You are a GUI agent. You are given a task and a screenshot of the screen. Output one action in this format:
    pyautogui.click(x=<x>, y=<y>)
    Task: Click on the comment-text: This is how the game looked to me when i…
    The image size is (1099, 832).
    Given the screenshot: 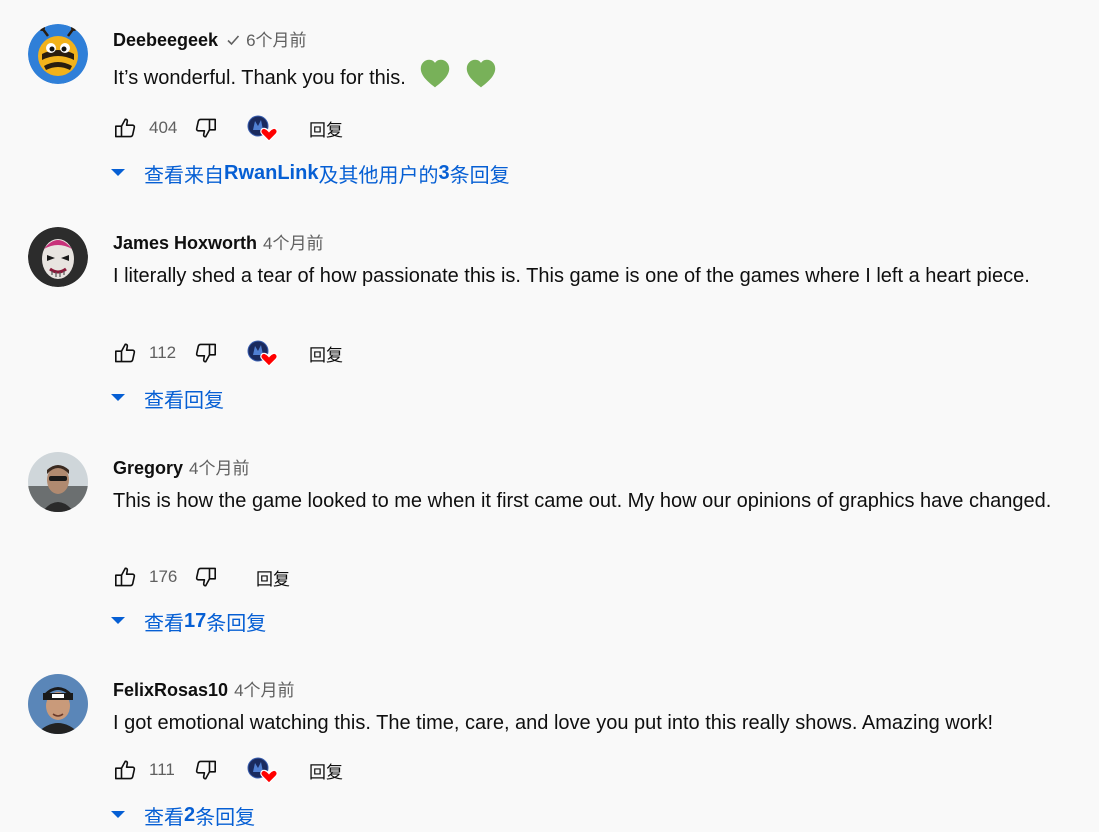 What is the action you would take?
    pyautogui.click(x=583, y=501)
    